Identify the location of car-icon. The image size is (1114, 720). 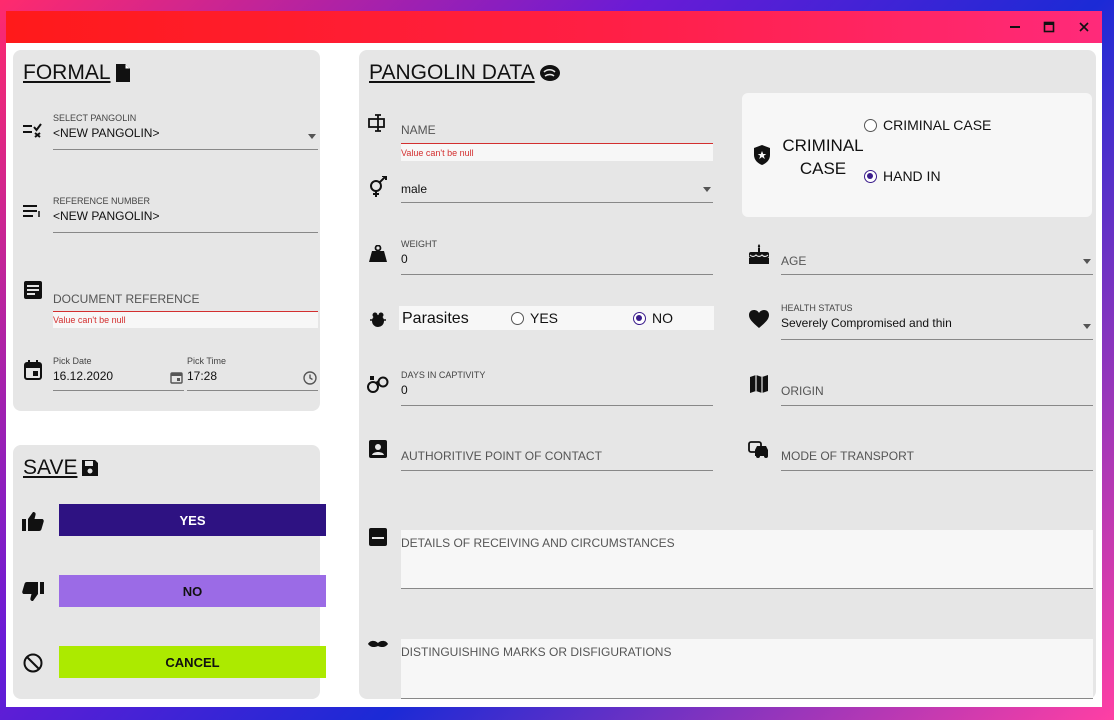
(759, 450).